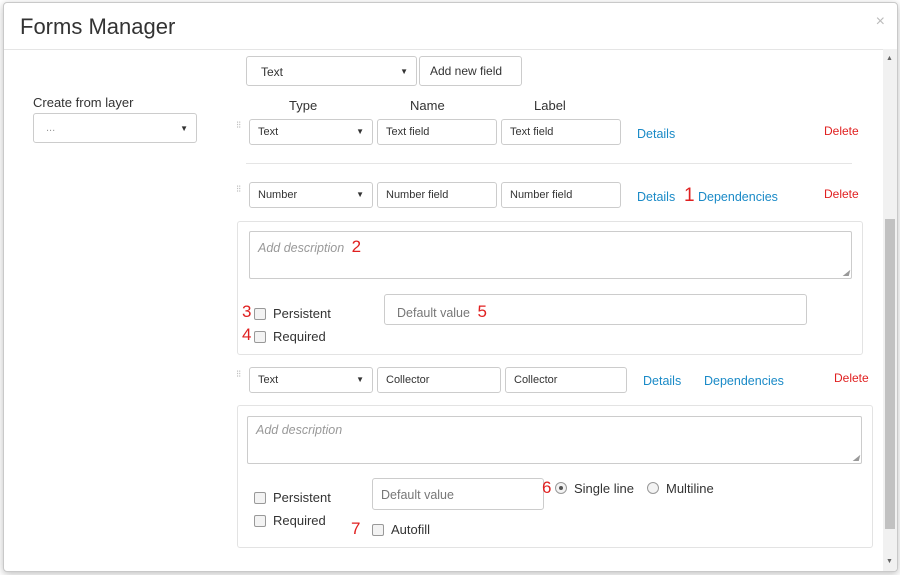 This screenshot has width=900, height=575. Describe the element at coordinates (450, 26) in the screenshot. I see `modal-header: Forms Manager ×` at that location.